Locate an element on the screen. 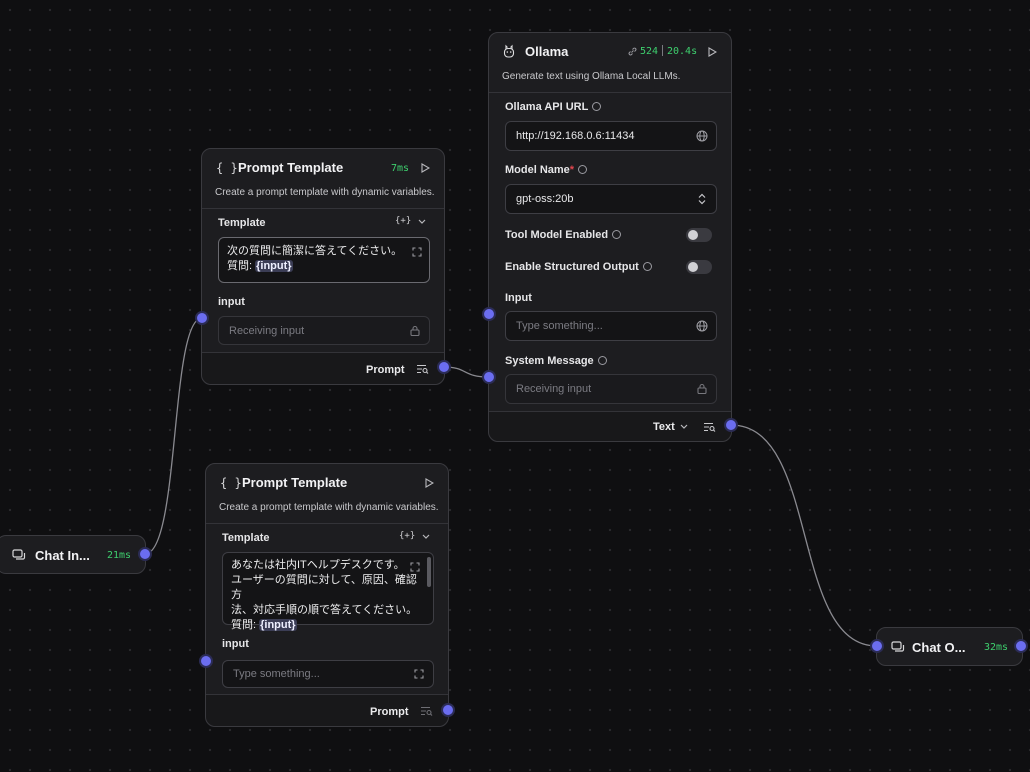 This screenshot has width=1030, height=772. prompt2-output-label: Prompt is located at coordinates (389, 712).